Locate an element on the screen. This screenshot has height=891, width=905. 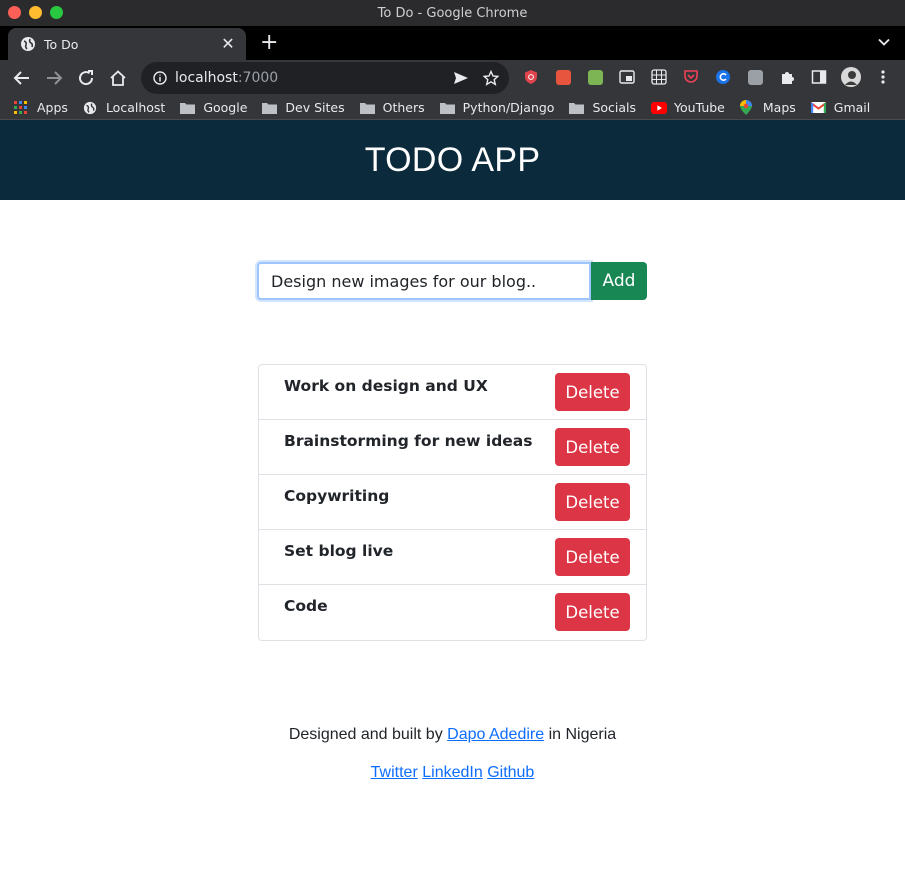
bookmark-folder-python-django: Python/Django is located at coordinates (497, 107).